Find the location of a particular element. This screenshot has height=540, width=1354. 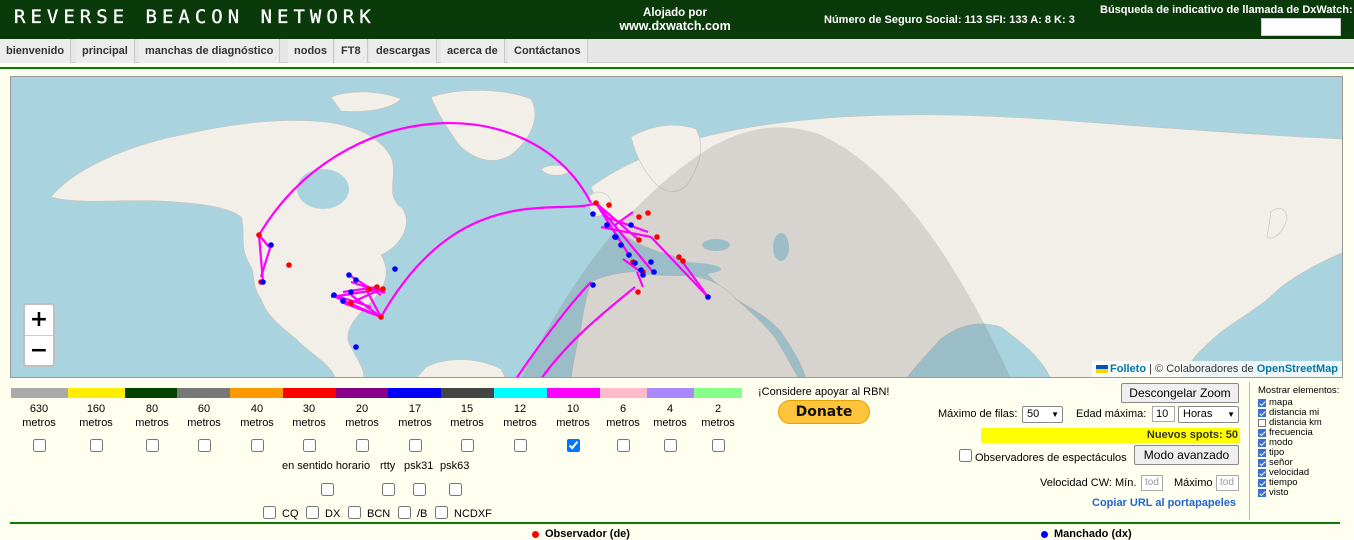

mode-checkbox-psk31 is located at coordinates (419, 489).